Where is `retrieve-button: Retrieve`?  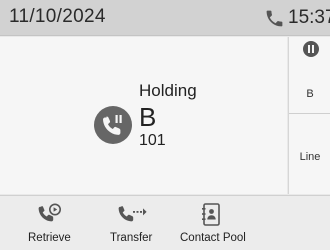
retrieve-button: Retrieve is located at coordinates (54, 223).